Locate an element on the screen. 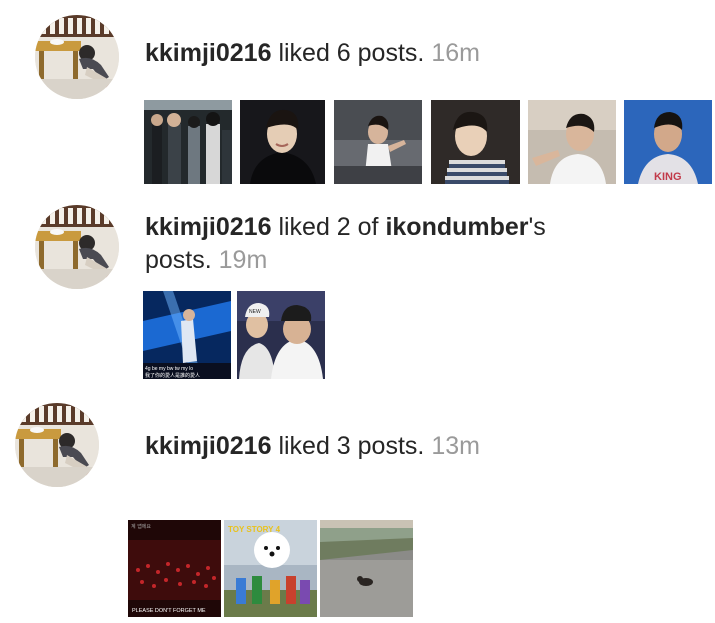 Image resolution: width=715 pixels, height=623 pixels. svg-text: NEW is located at coordinates (255, 312).